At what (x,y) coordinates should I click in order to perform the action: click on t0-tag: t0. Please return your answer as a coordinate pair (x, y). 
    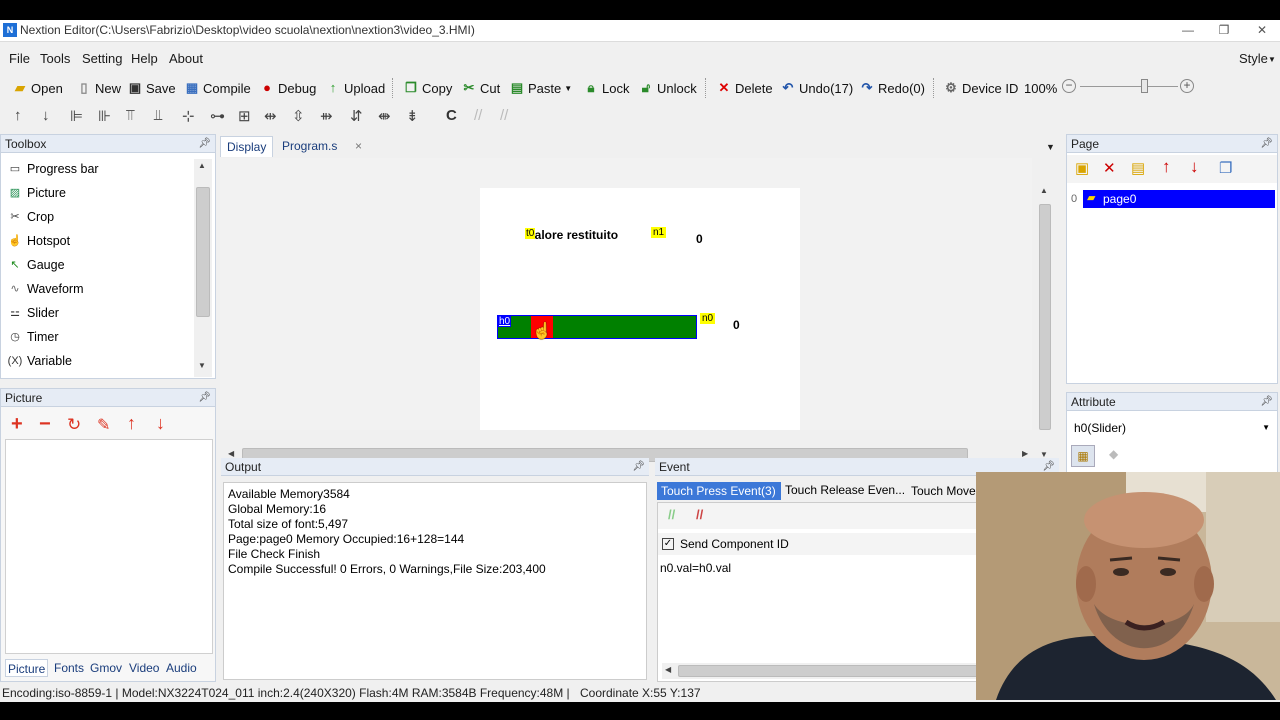
    Looking at the image, I should click on (530, 233).